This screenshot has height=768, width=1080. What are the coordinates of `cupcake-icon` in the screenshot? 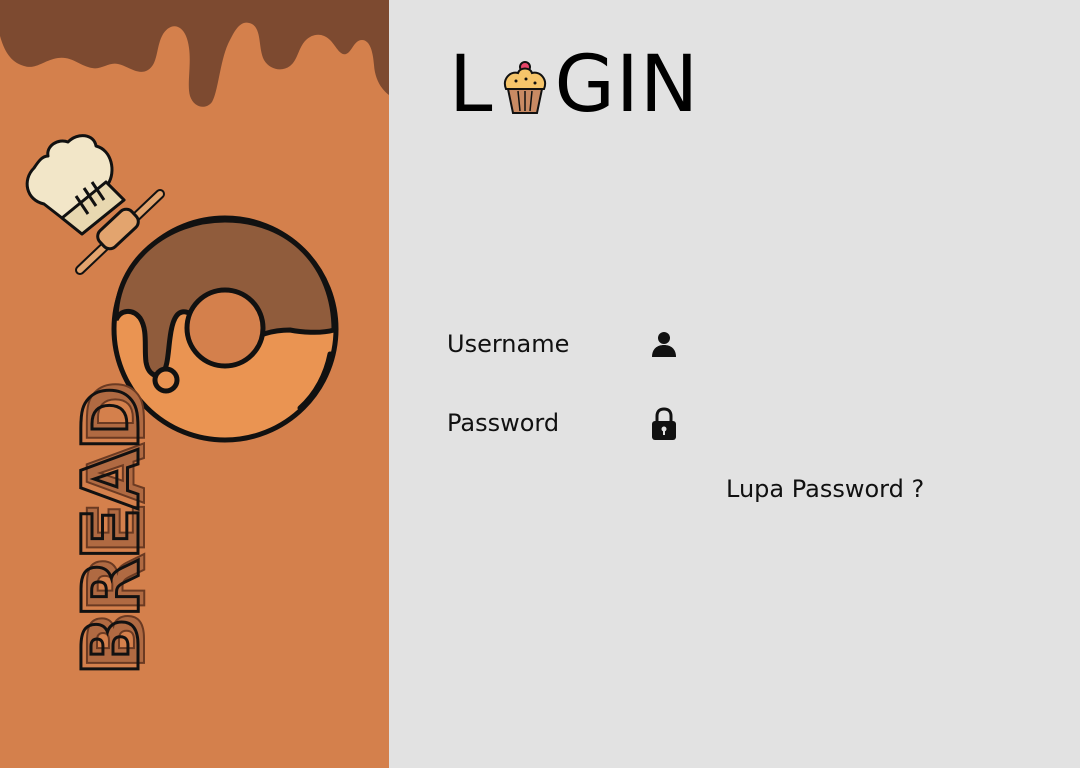 It's located at (525, 87).